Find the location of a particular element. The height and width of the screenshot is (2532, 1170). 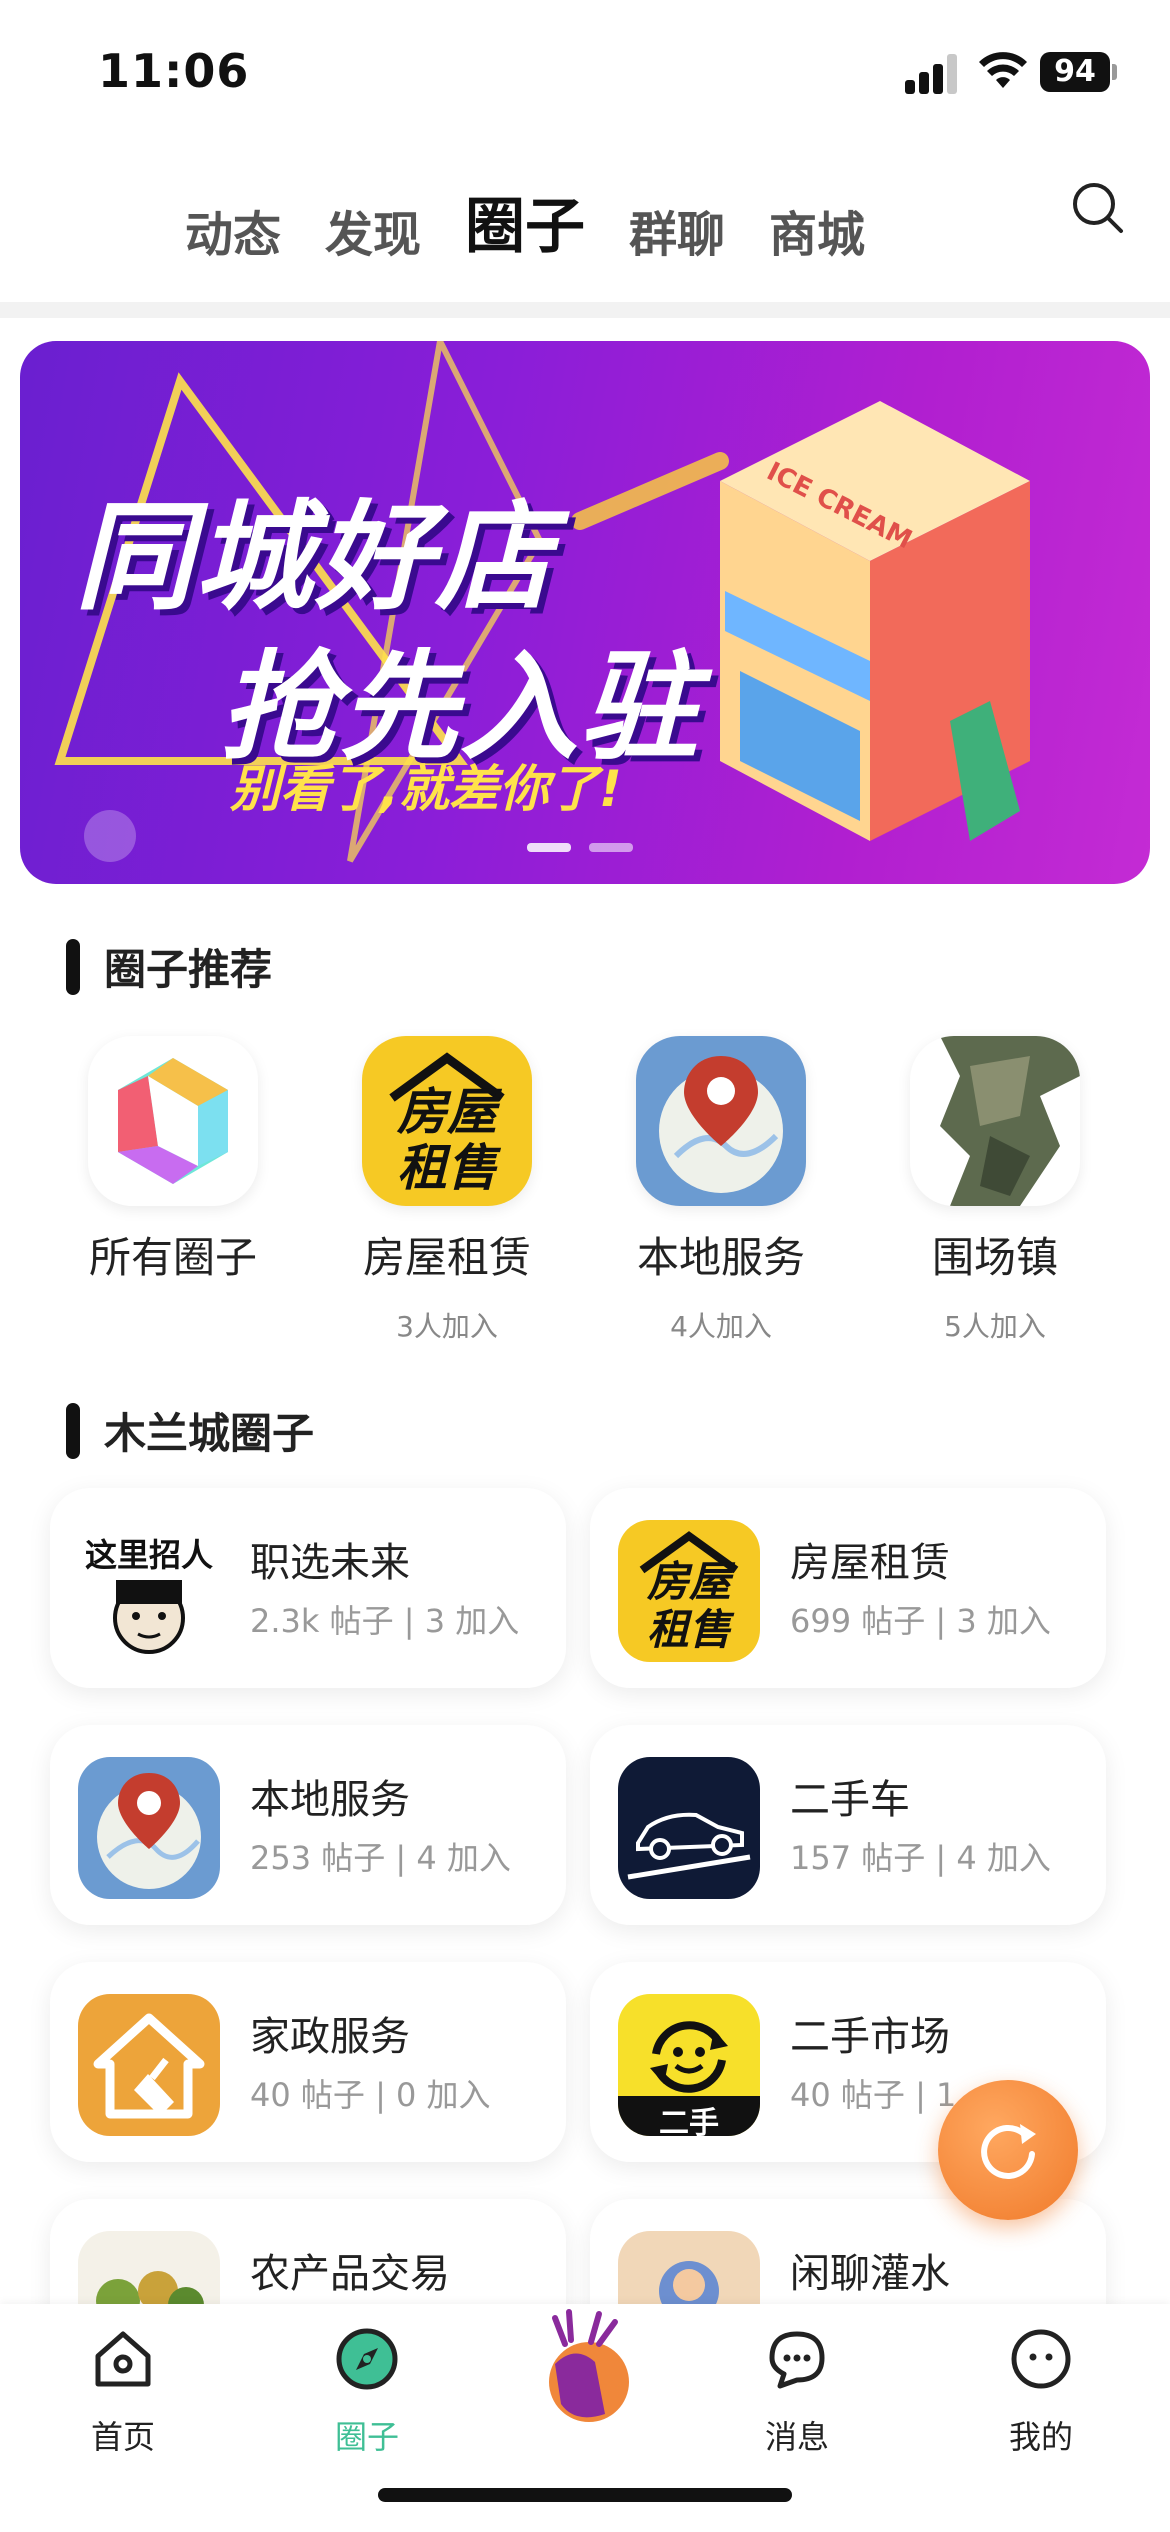

tab-label: 首页 is located at coordinates (122, 2437).